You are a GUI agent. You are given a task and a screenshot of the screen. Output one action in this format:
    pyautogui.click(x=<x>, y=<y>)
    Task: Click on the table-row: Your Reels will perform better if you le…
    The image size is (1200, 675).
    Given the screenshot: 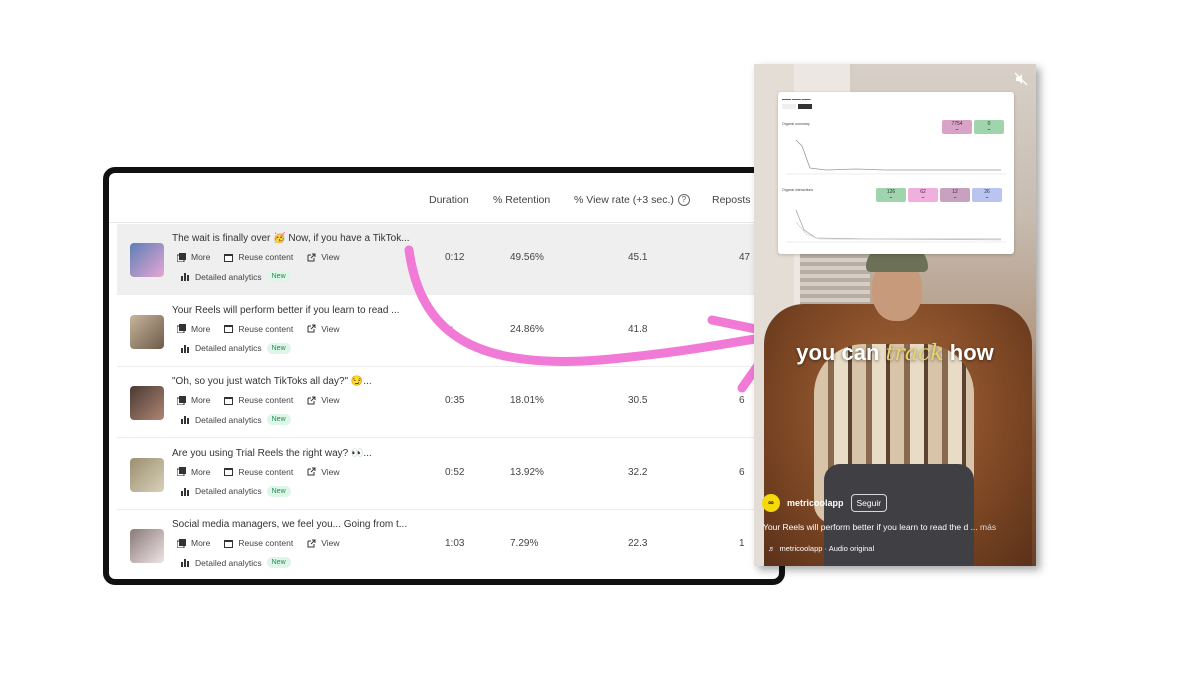 What is the action you would take?
    pyautogui.click(x=447, y=331)
    